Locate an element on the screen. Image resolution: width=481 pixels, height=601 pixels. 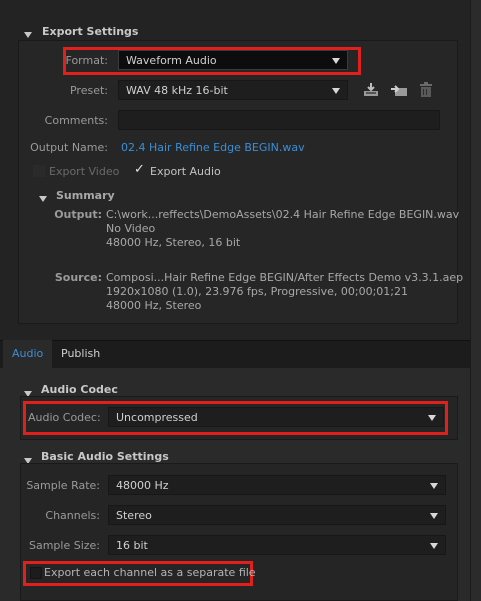
export-settings-title: Export Settings is located at coordinates (90, 31).